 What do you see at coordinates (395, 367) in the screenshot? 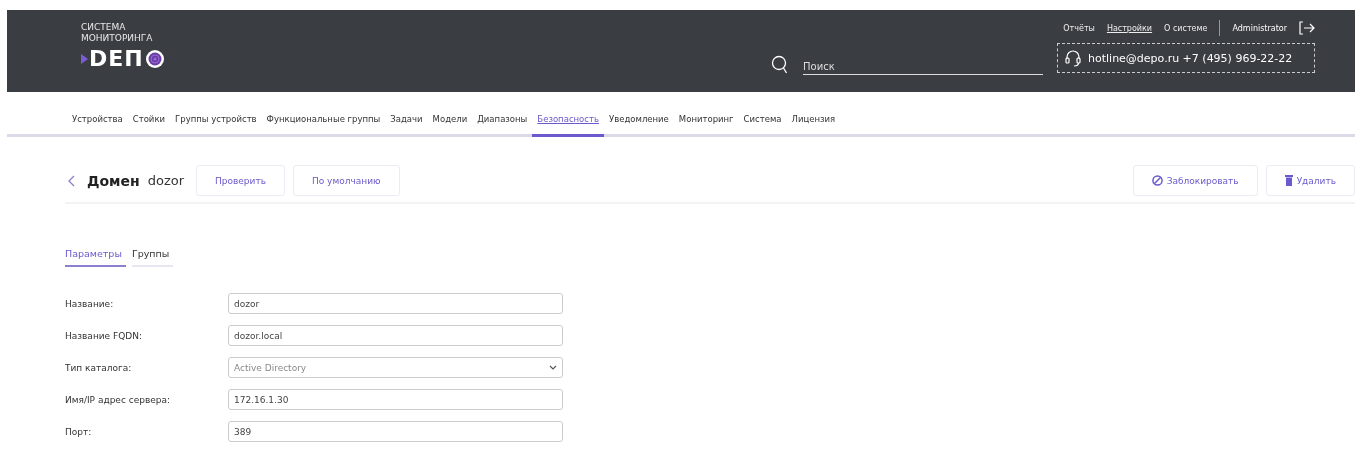
I see `select-field: Active Directory` at bounding box center [395, 367].